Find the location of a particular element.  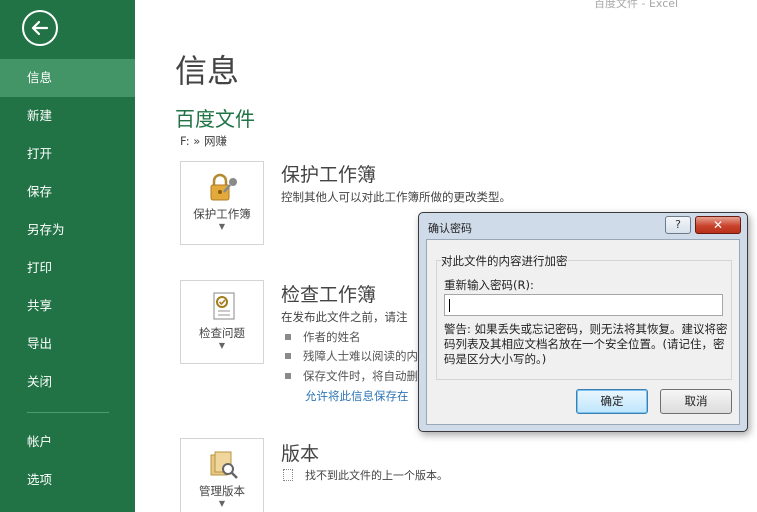

sidebar-item-export: 导出 is located at coordinates (67, 344).